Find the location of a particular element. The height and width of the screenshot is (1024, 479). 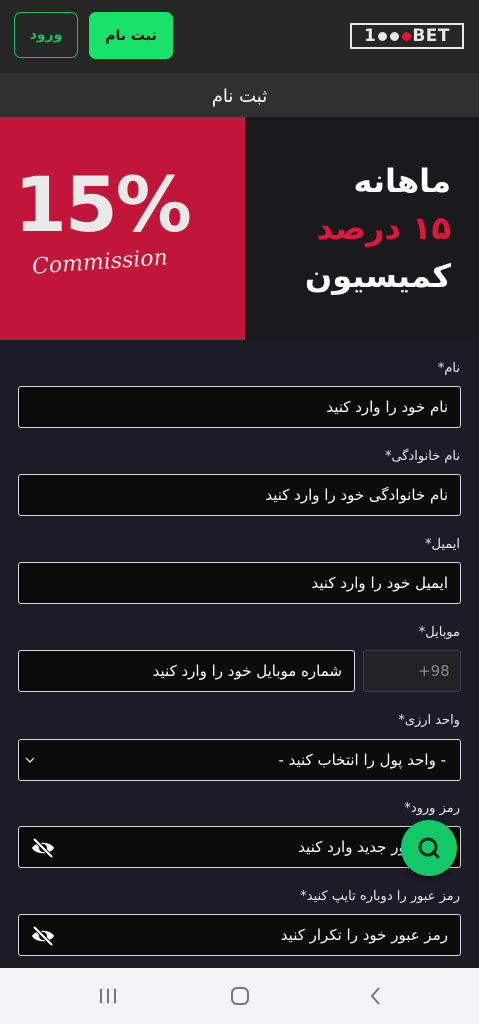

register-button: ثبت نام is located at coordinates (131, 35).